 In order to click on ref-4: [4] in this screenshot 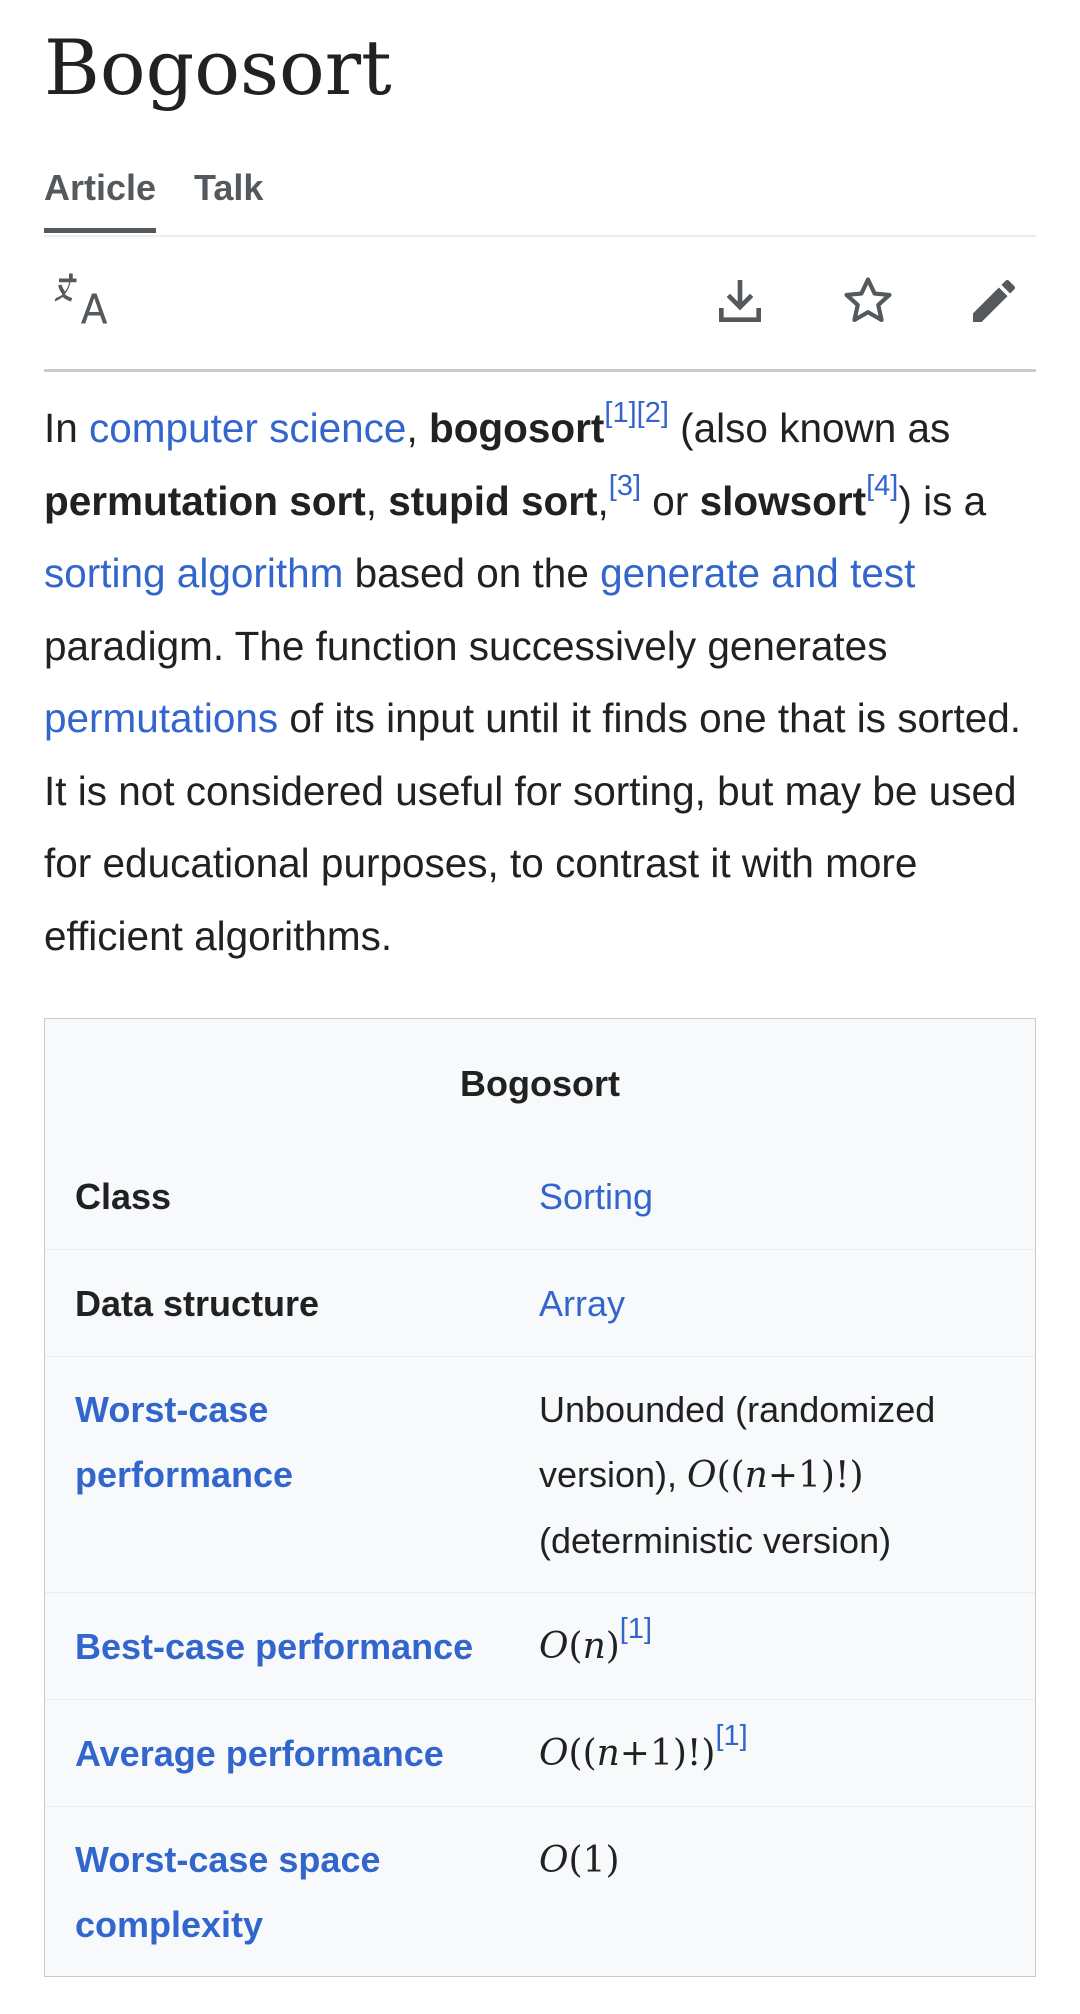, I will do `click(882, 486)`.